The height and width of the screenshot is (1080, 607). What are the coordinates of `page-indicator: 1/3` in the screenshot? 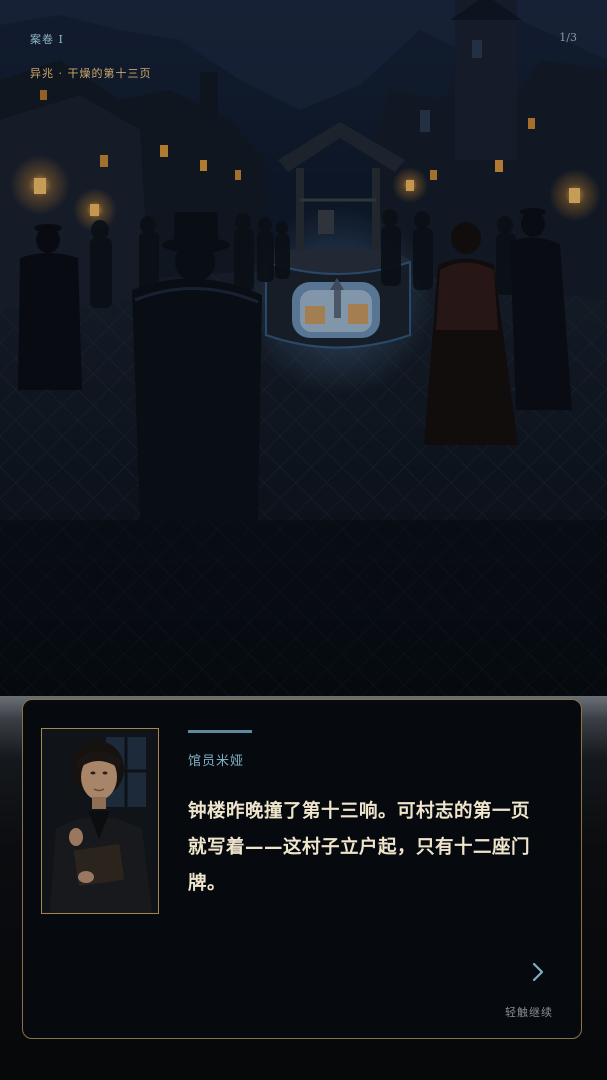 It's located at (568, 37).